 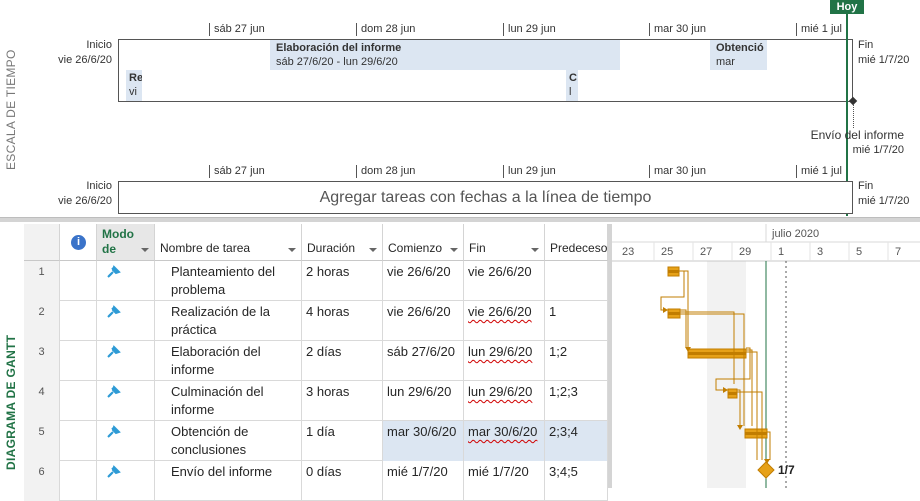 I want to click on finish-value: mar 30/6/20, so click(x=503, y=431).